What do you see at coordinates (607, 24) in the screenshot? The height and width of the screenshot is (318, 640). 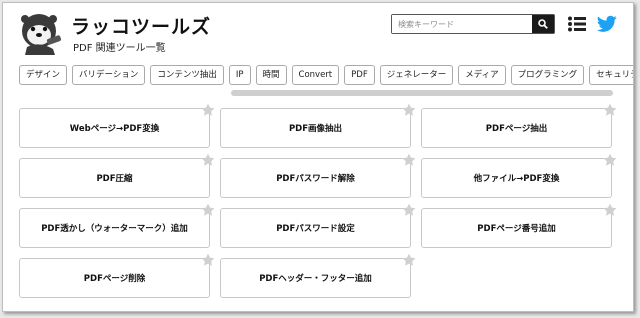 I see `twitter-icon` at bounding box center [607, 24].